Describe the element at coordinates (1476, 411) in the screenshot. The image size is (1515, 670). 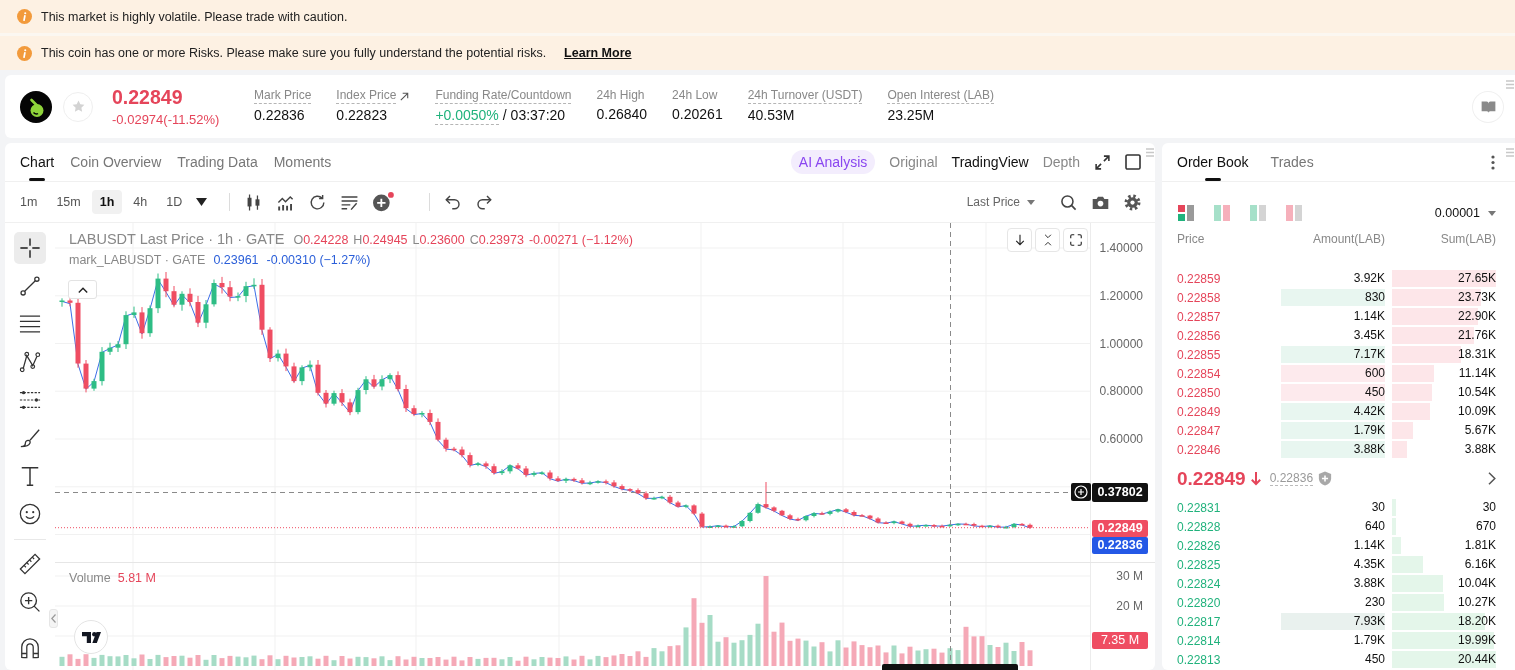
I see `sum-value: 10.09K` at that location.